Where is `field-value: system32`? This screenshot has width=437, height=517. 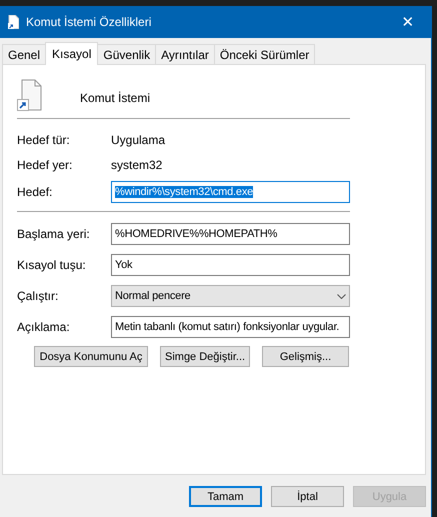
field-value: system32 is located at coordinates (136, 165).